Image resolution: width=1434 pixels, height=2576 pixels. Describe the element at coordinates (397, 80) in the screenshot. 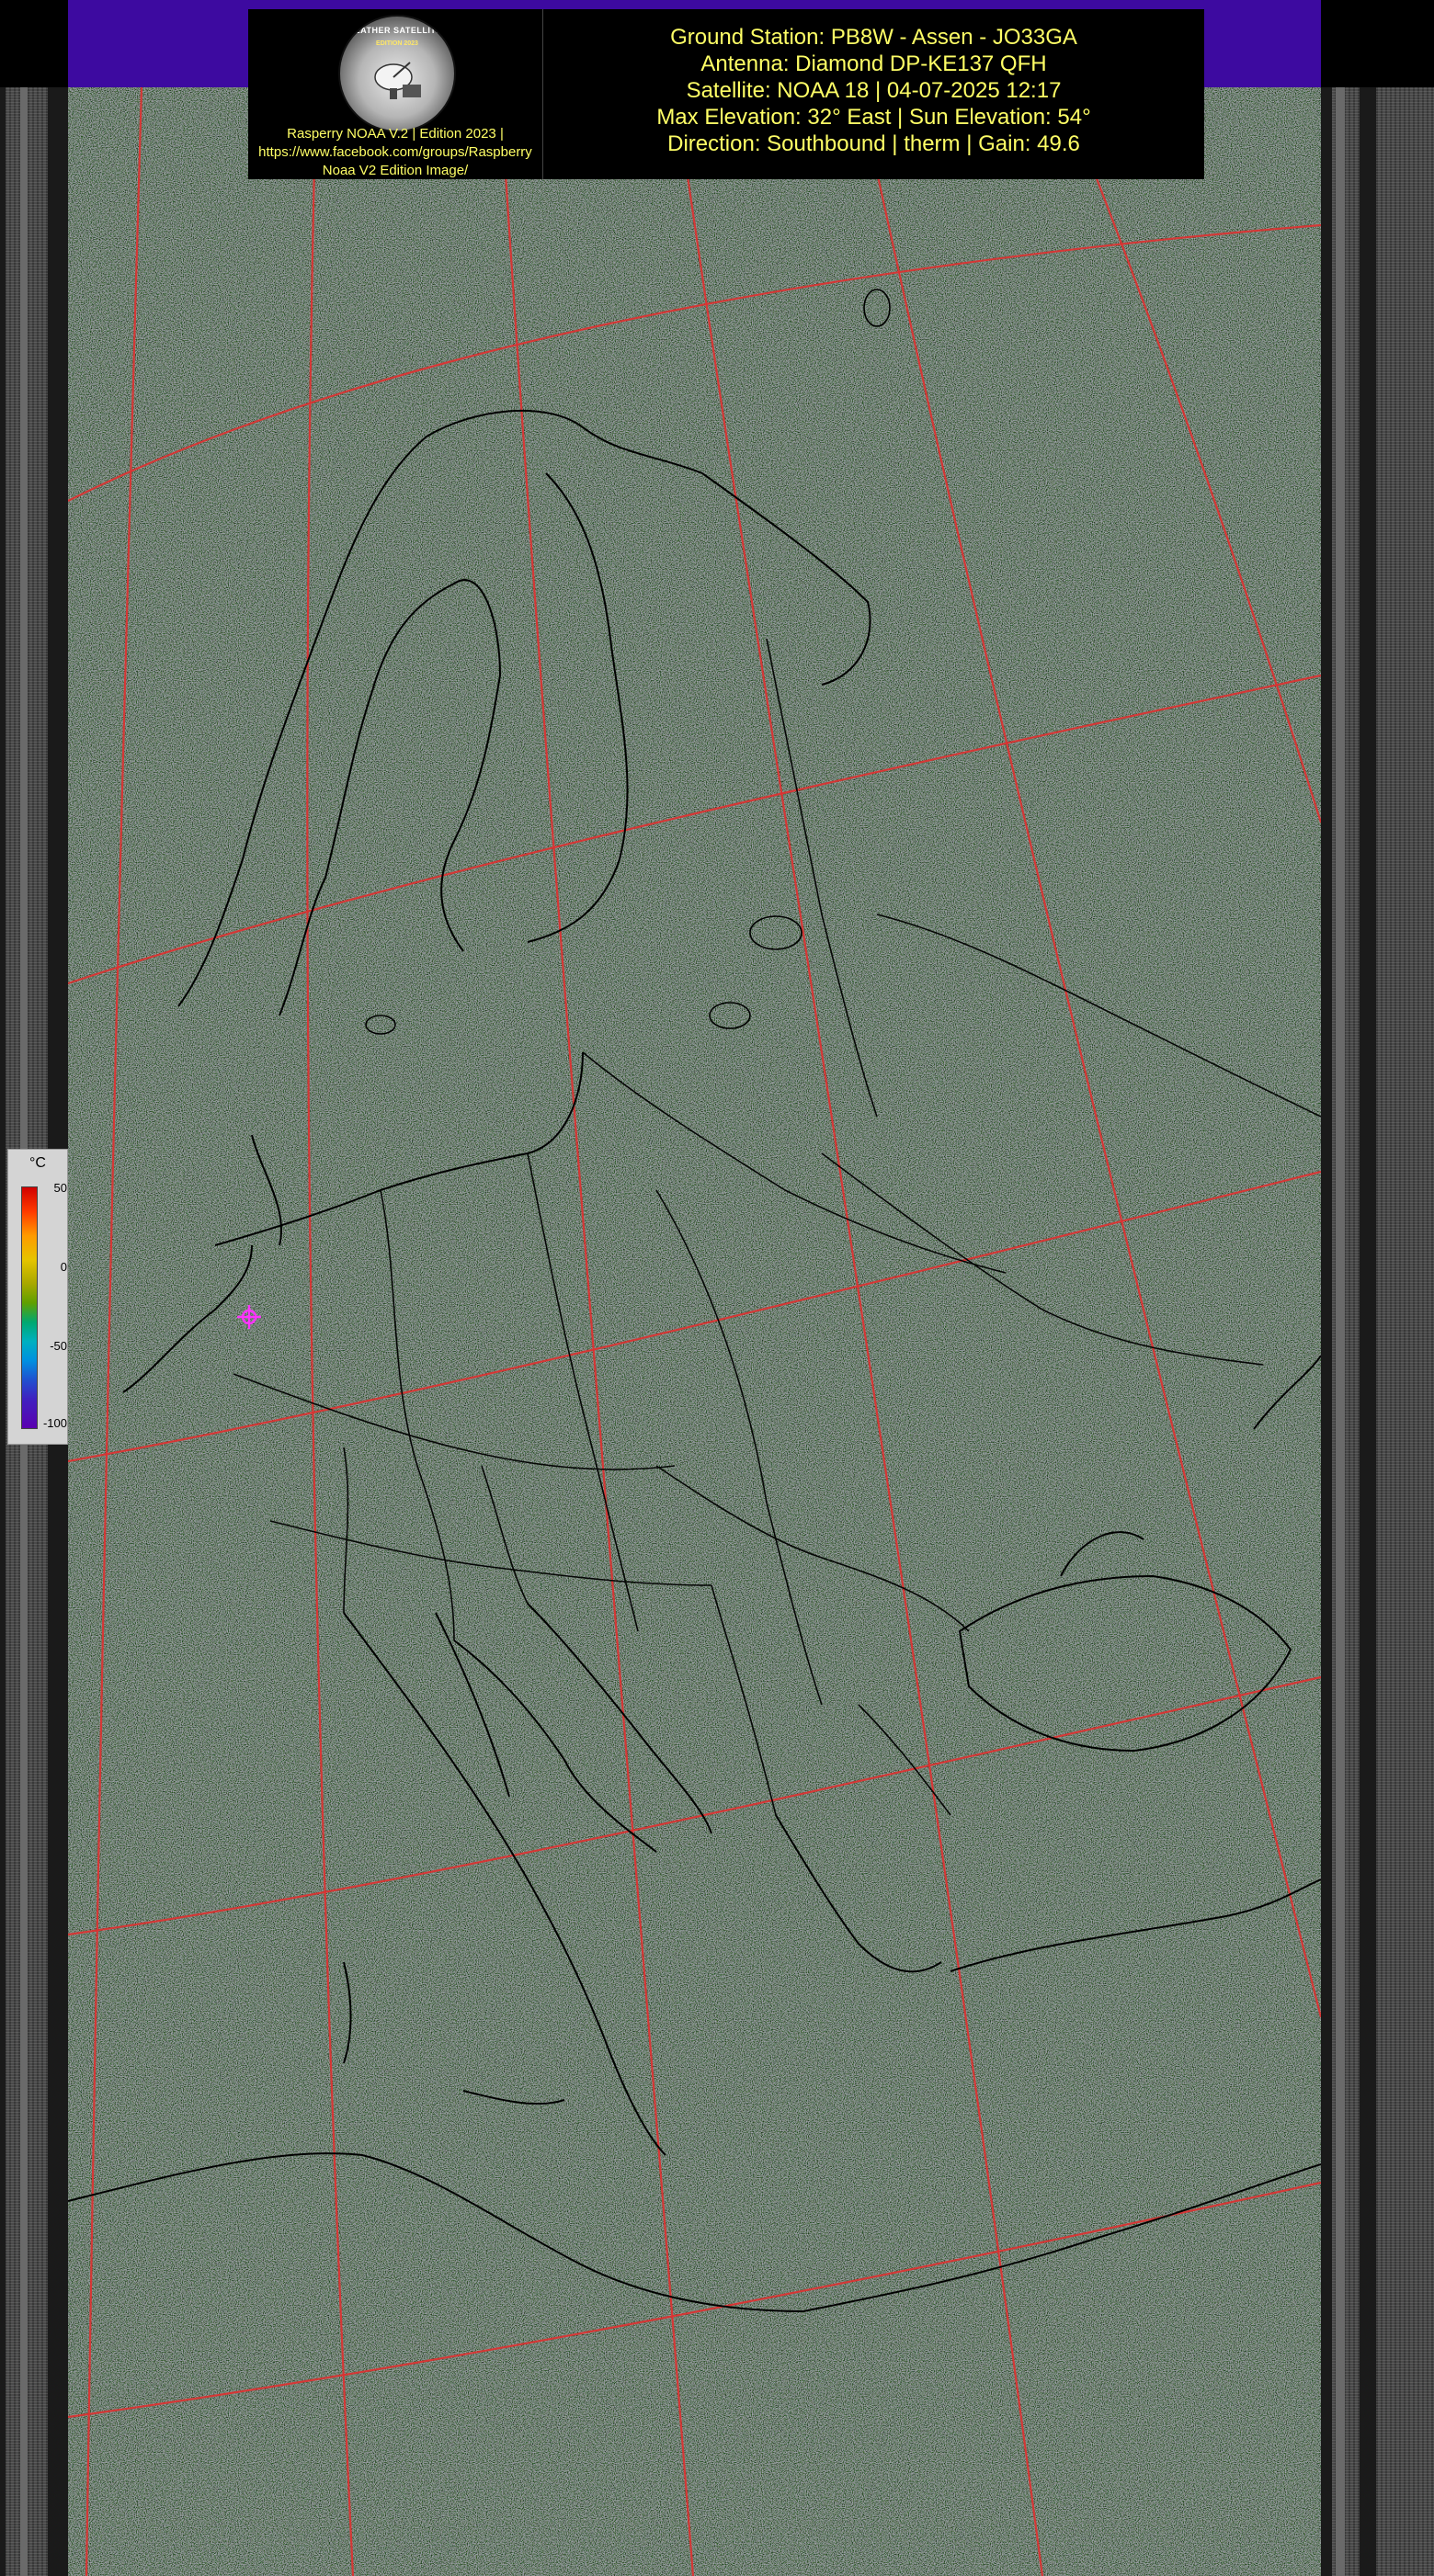

I see `dish-graphic` at that location.